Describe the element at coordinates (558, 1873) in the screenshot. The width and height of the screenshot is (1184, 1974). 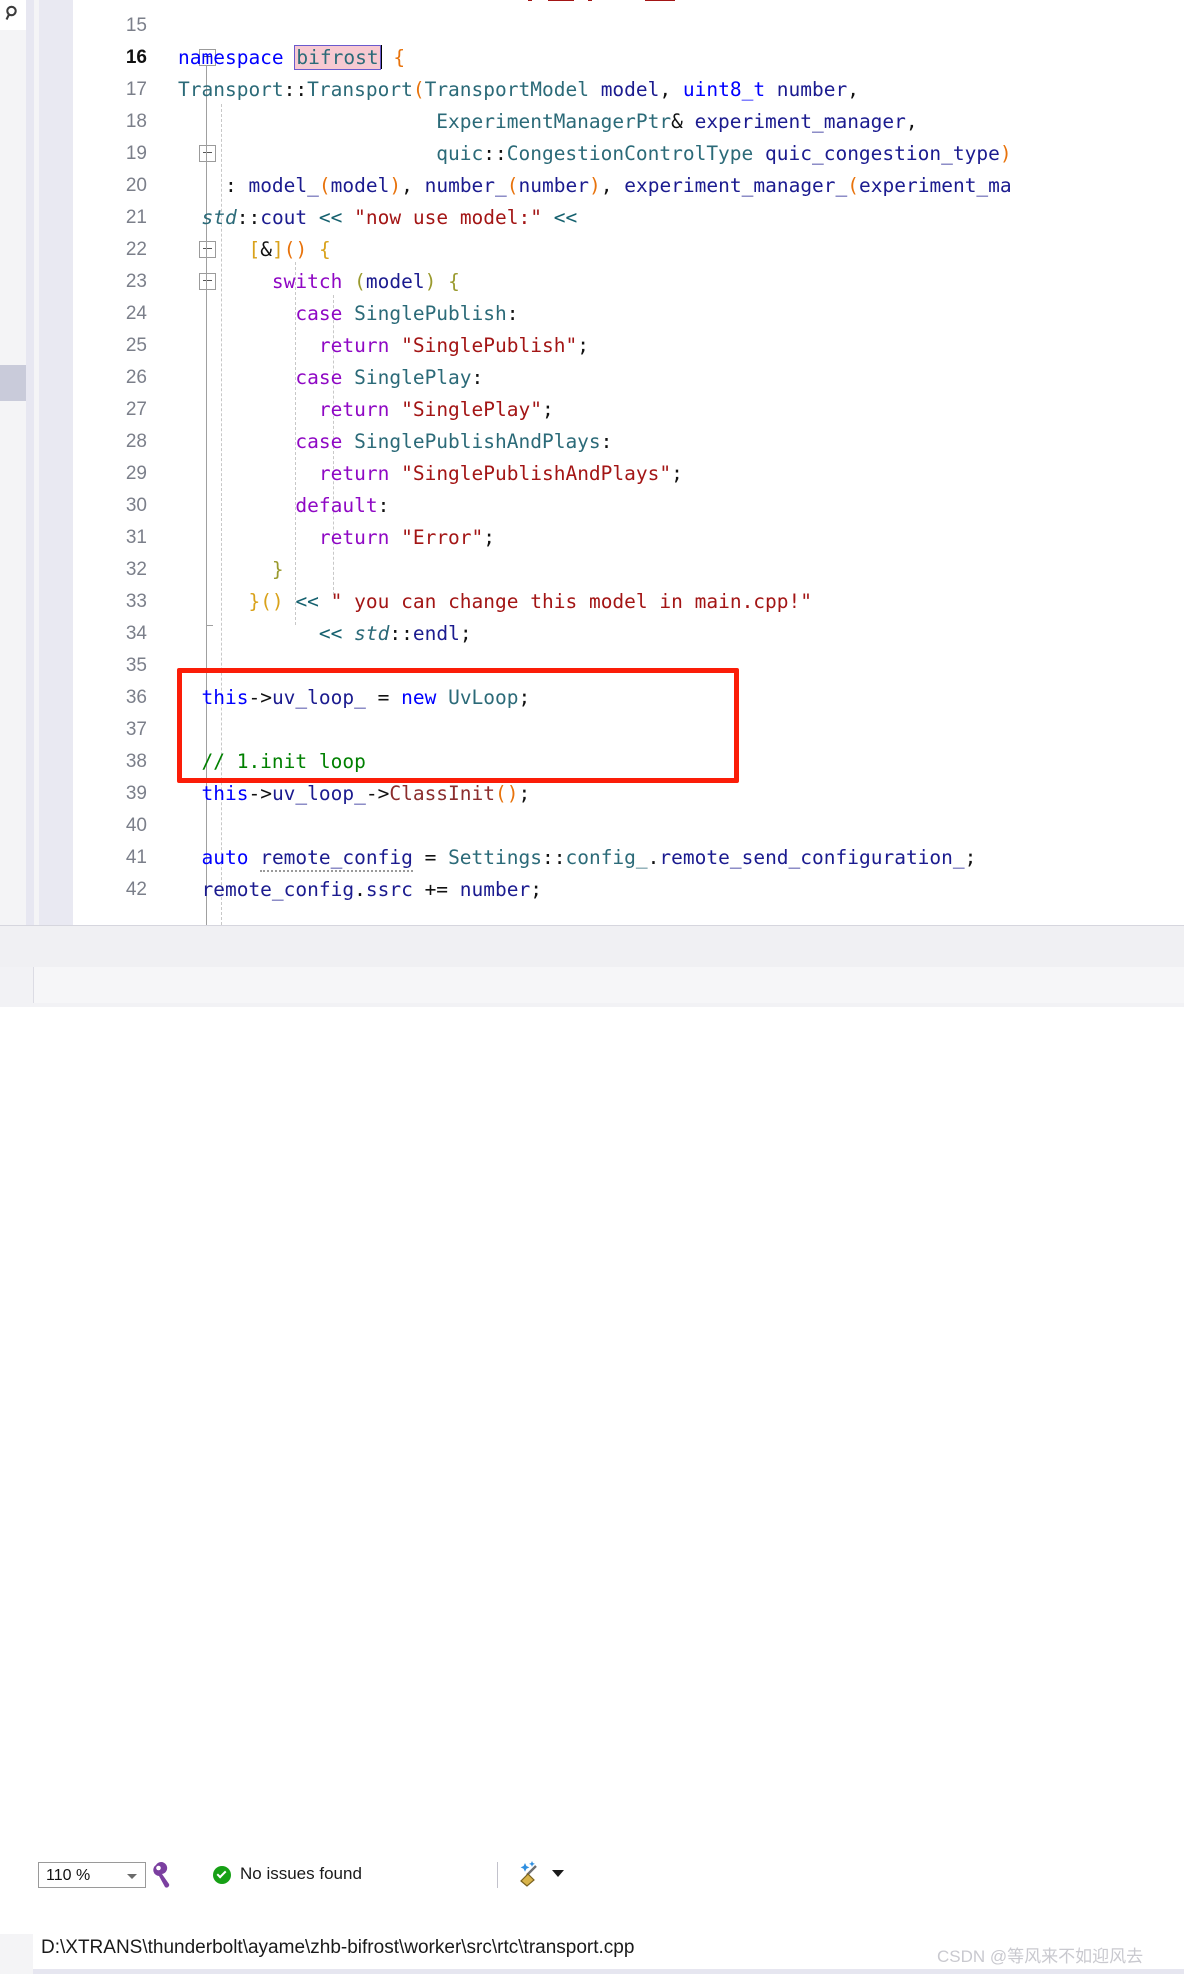
I see `broom-dropdown-icon` at that location.